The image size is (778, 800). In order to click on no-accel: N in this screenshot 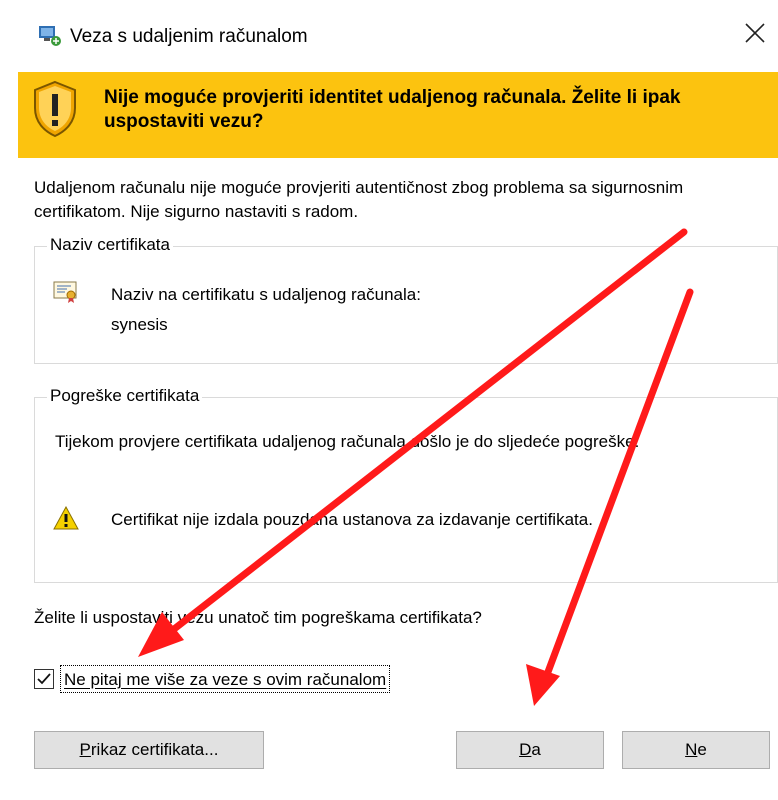, I will do `click(691, 749)`.